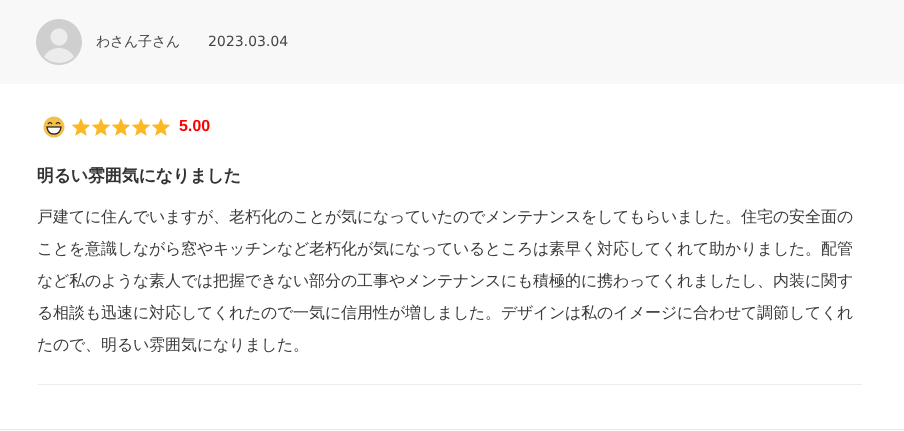 Image resolution: width=904 pixels, height=431 pixels. What do you see at coordinates (194, 127) in the screenshot?
I see `rating-score: 5.00` at bounding box center [194, 127].